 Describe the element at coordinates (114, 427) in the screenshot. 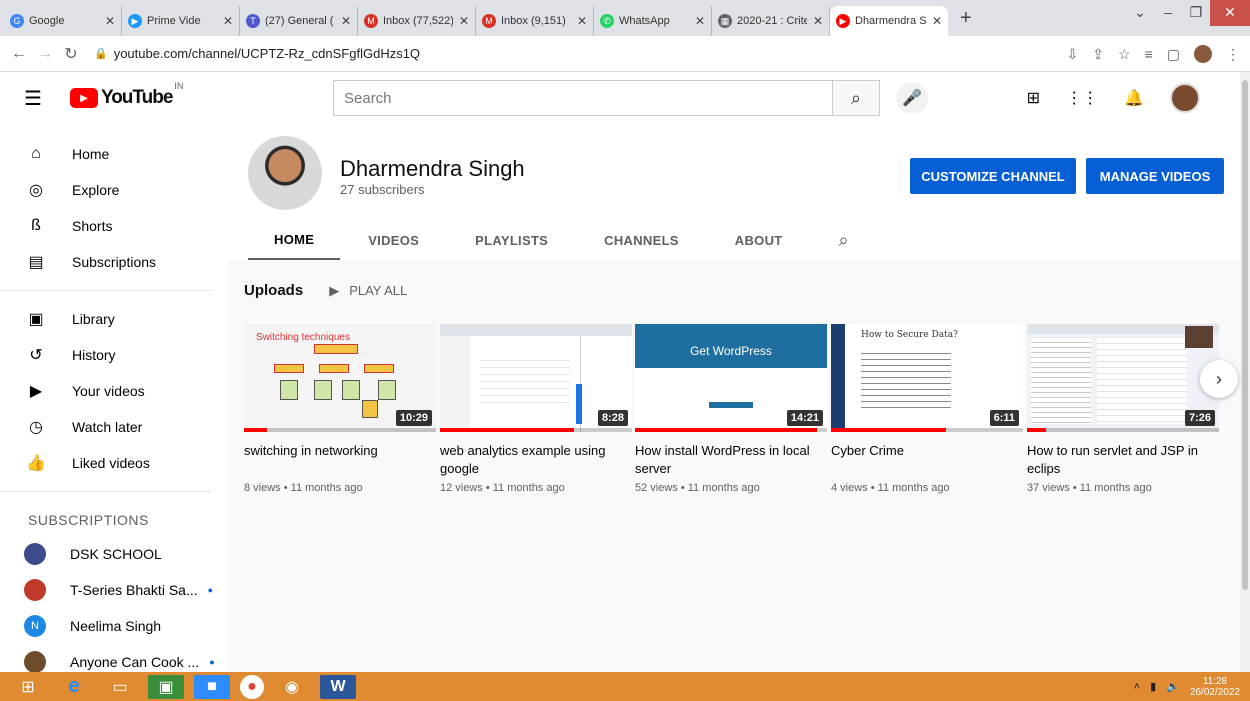

I see `sidebar-item-watch-later: ◷ Watch later` at that location.